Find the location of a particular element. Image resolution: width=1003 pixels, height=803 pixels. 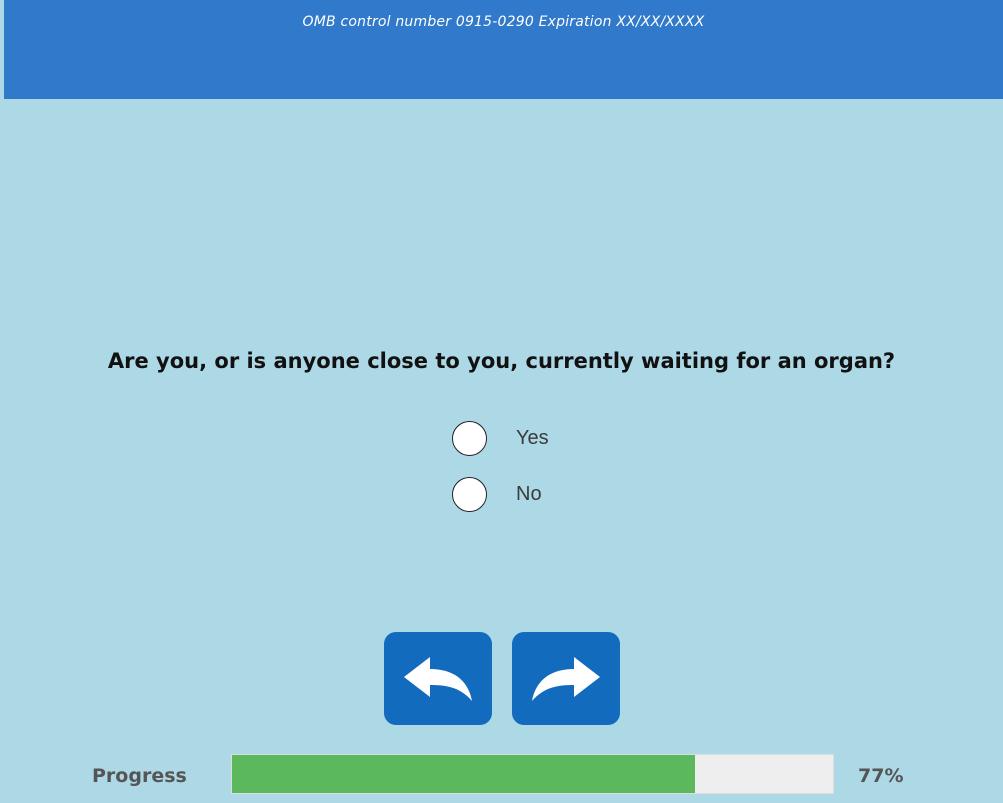

progress-percent: 77% is located at coordinates (881, 776).